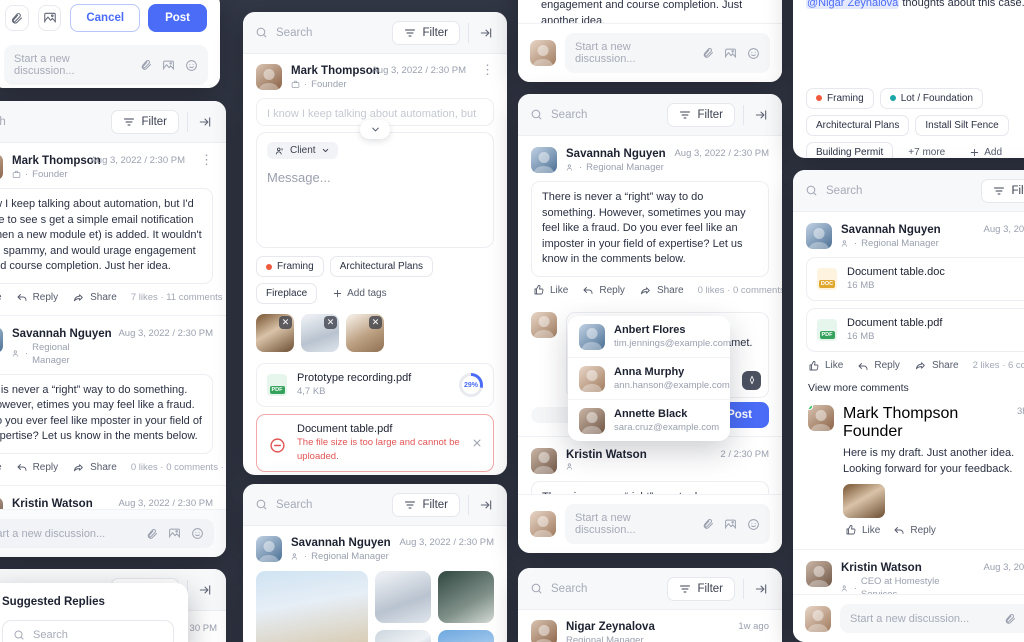 Image resolution: width=1024 pixels, height=642 pixels. Describe the element at coordinates (311, 391) in the screenshot. I see `attachment-size: 4,7 KB` at that location.